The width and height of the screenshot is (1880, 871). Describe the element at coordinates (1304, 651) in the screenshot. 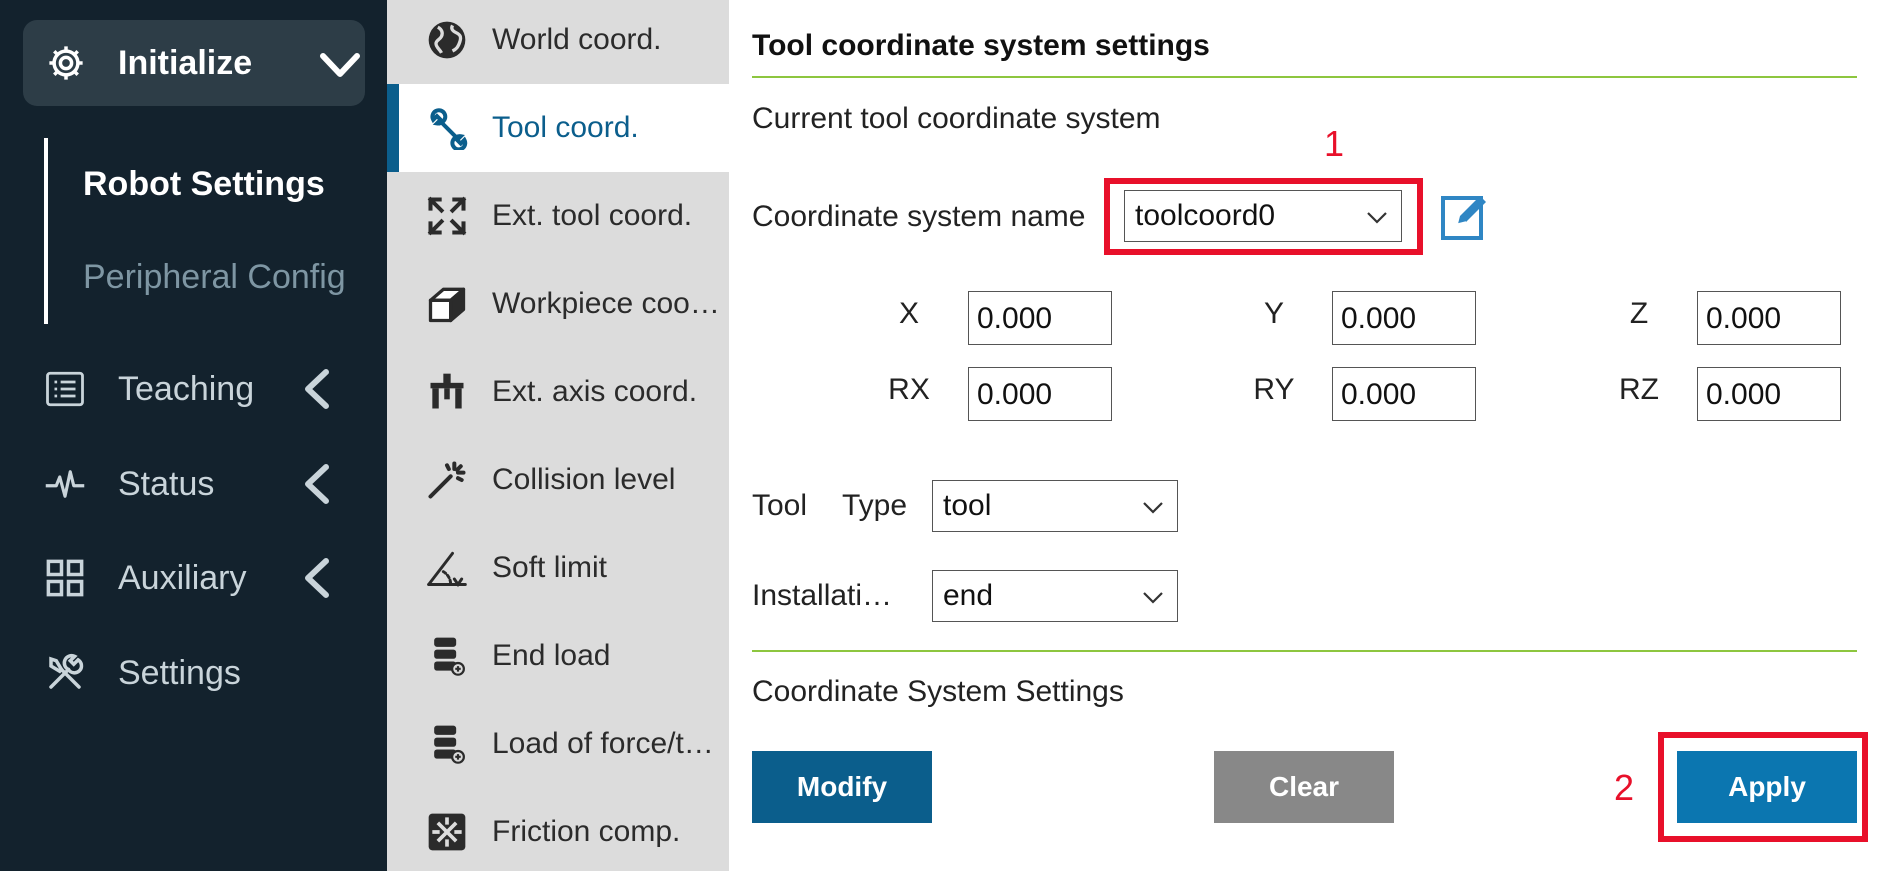

I see `section-divider` at that location.